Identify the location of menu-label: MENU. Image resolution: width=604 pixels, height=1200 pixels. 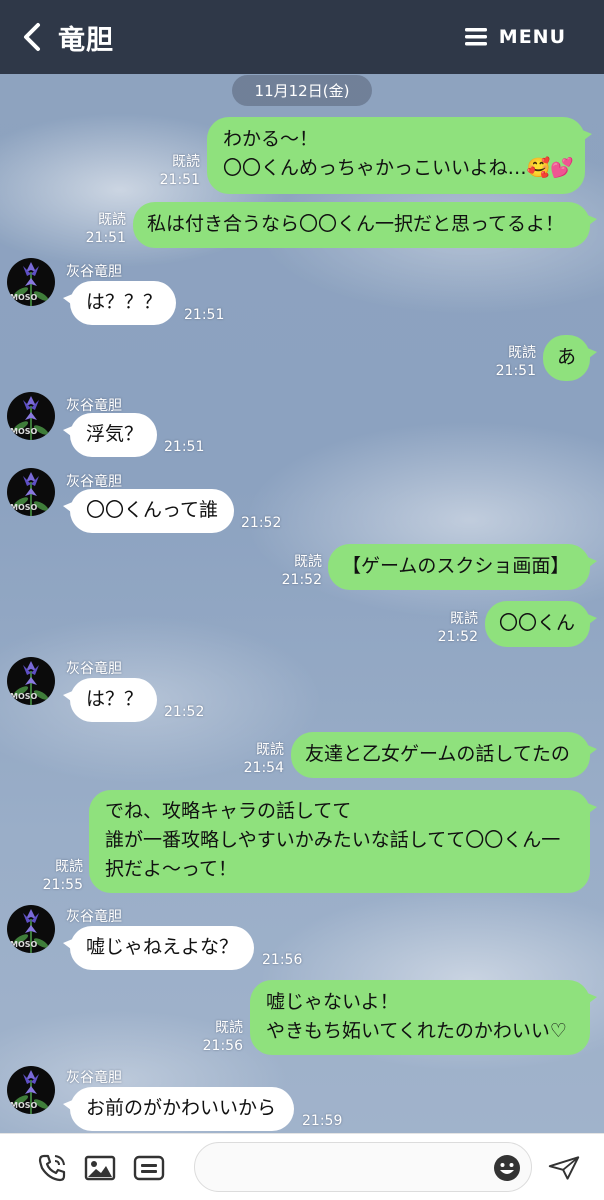
(532, 37).